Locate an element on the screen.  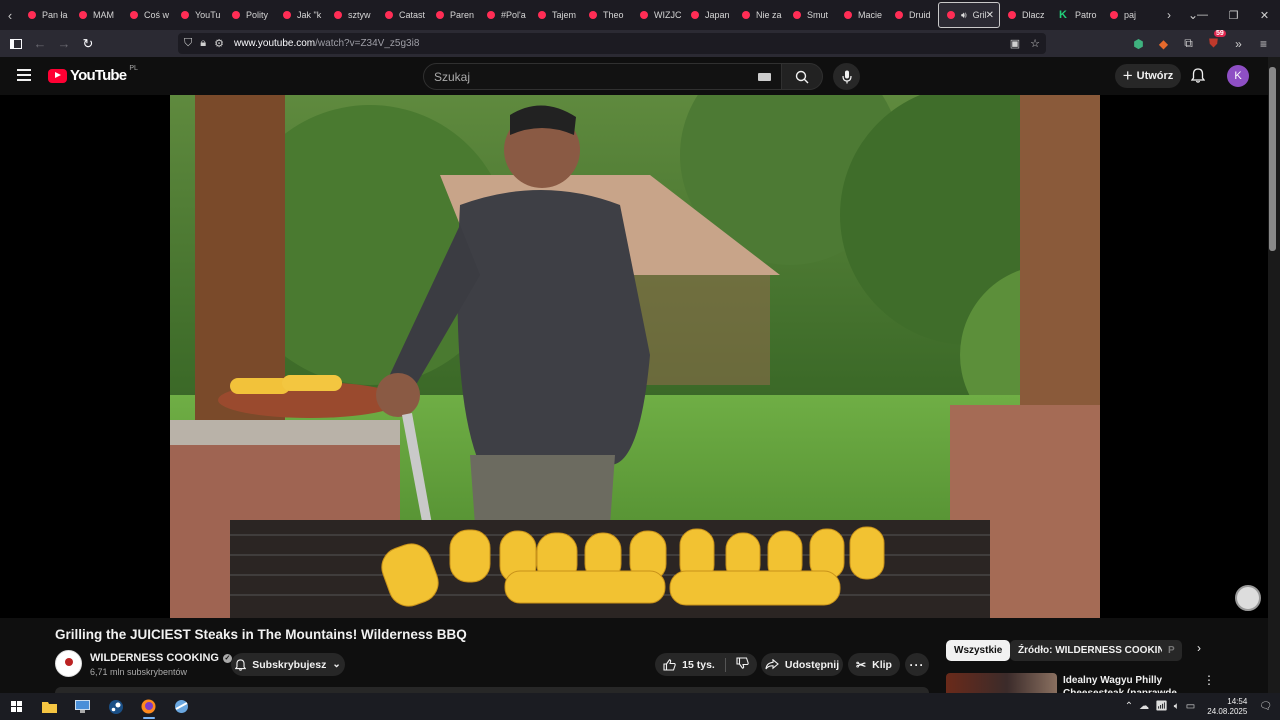
browser-tab: Nie za is located at coordinates (759, 15).